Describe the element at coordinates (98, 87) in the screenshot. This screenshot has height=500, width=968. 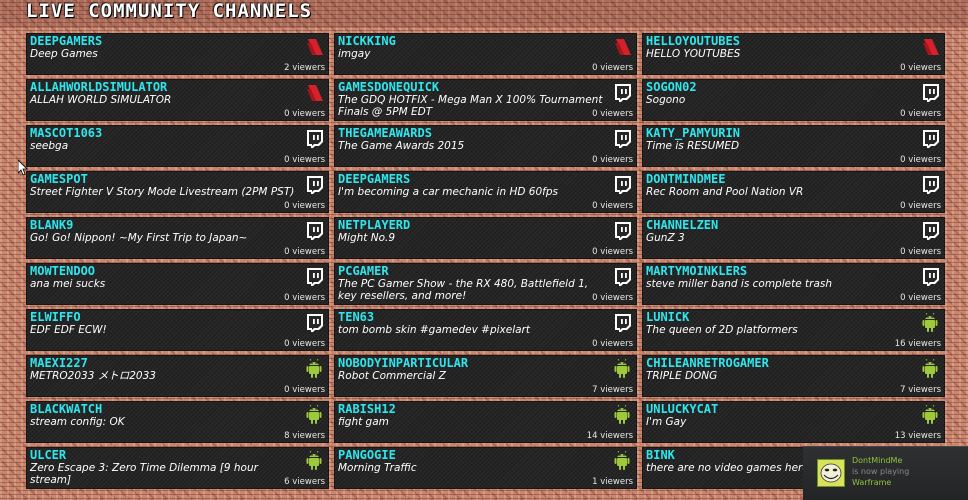
I see `channel-name: AllahWorldSimulator` at that location.